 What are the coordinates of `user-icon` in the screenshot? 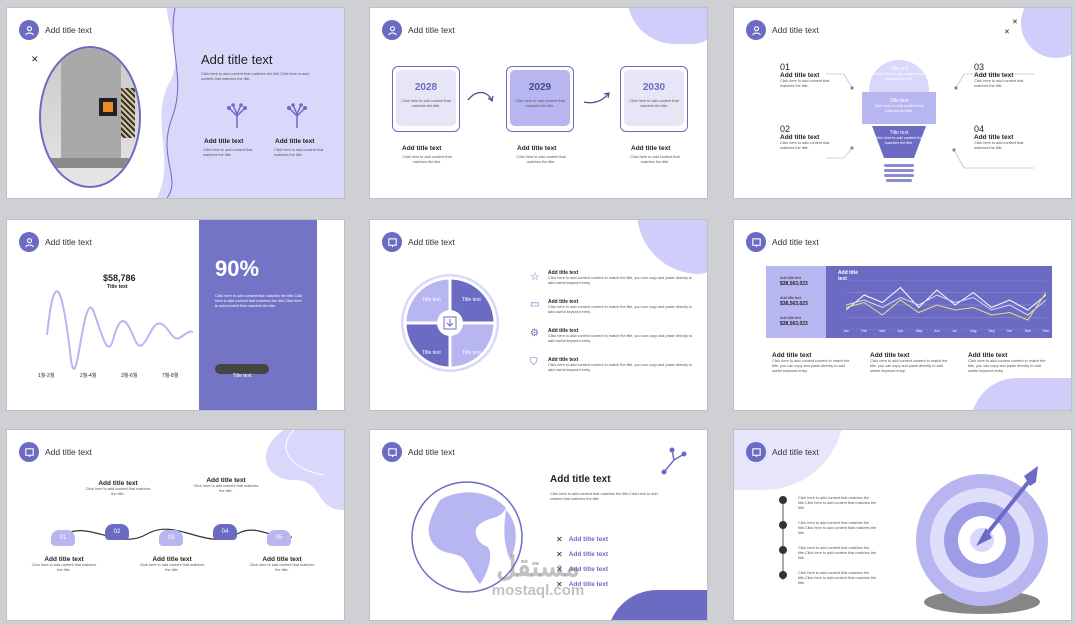 It's located at (29, 242).